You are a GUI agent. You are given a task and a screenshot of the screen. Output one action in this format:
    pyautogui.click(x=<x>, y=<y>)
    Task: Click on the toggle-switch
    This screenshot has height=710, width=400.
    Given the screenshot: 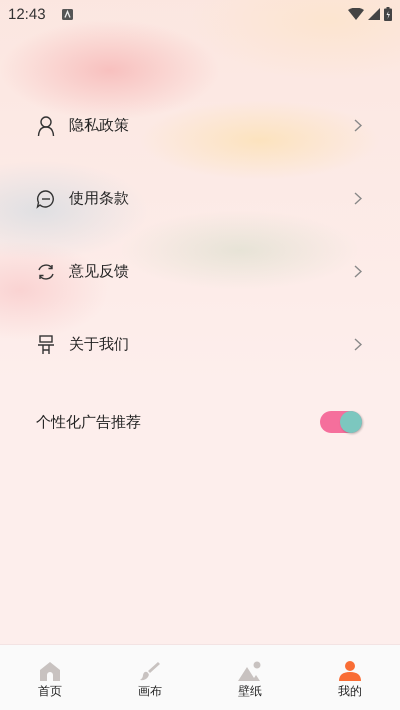 What is the action you would take?
    pyautogui.click(x=341, y=422)
    